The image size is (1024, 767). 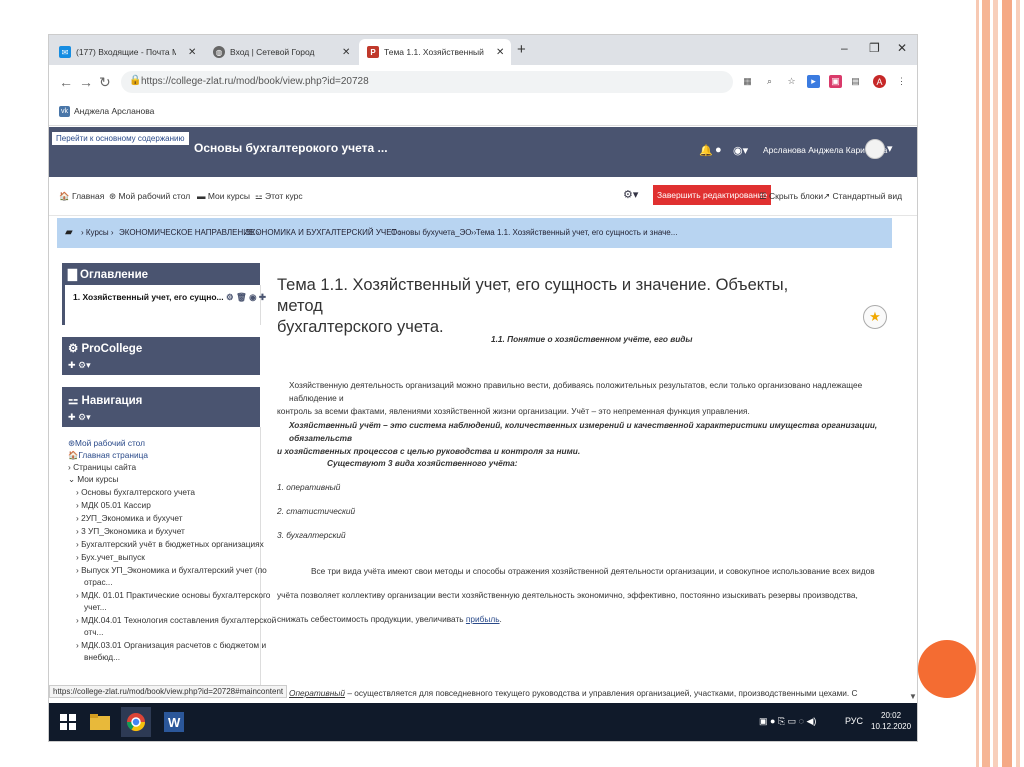 I want to click on chrome-taskbar-button, so click(x=136, y=722).